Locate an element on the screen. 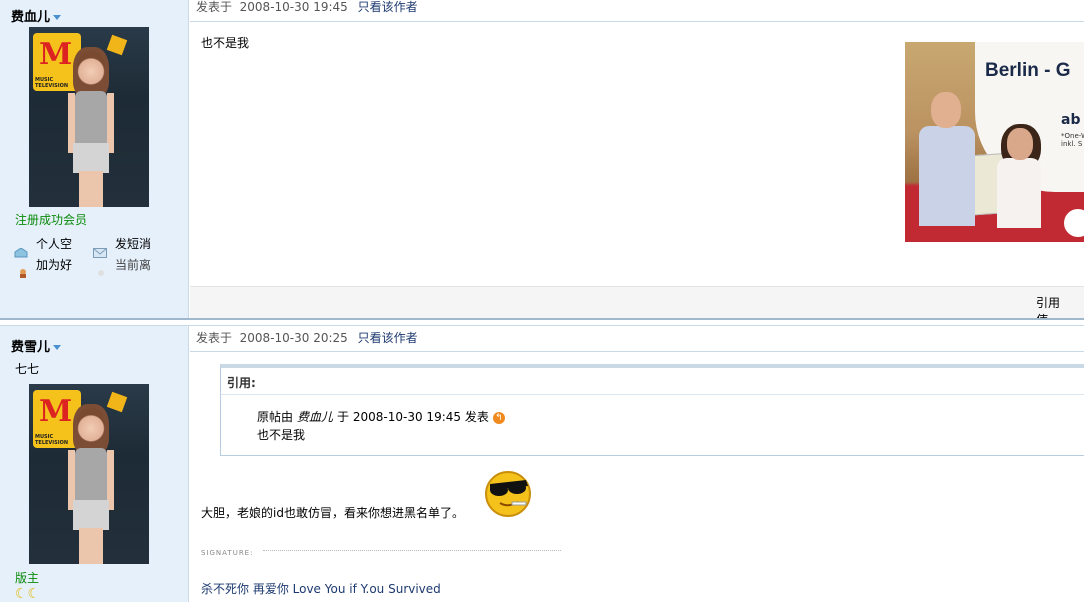 The width and height of the screenshot is (1084, 602). post-2-custom-title: 七七 is located at coordinates (27, 369).